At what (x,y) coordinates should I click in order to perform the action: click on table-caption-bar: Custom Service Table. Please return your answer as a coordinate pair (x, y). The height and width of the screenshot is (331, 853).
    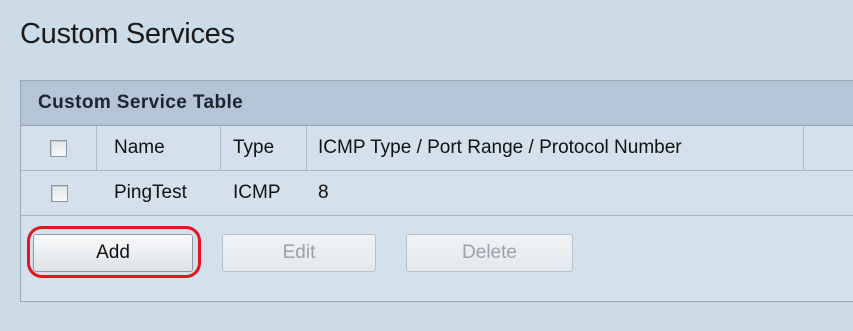
    Looking at the image, I should click on (437, 103).